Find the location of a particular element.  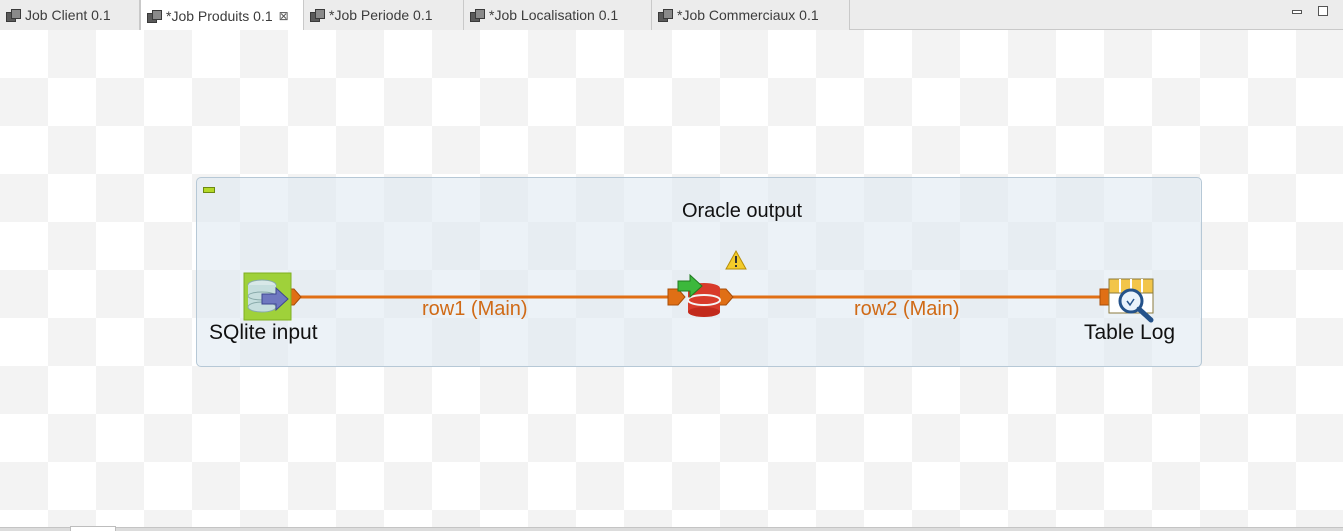

component-label-table-log: Table Log is located at coordinates (1129, 333).